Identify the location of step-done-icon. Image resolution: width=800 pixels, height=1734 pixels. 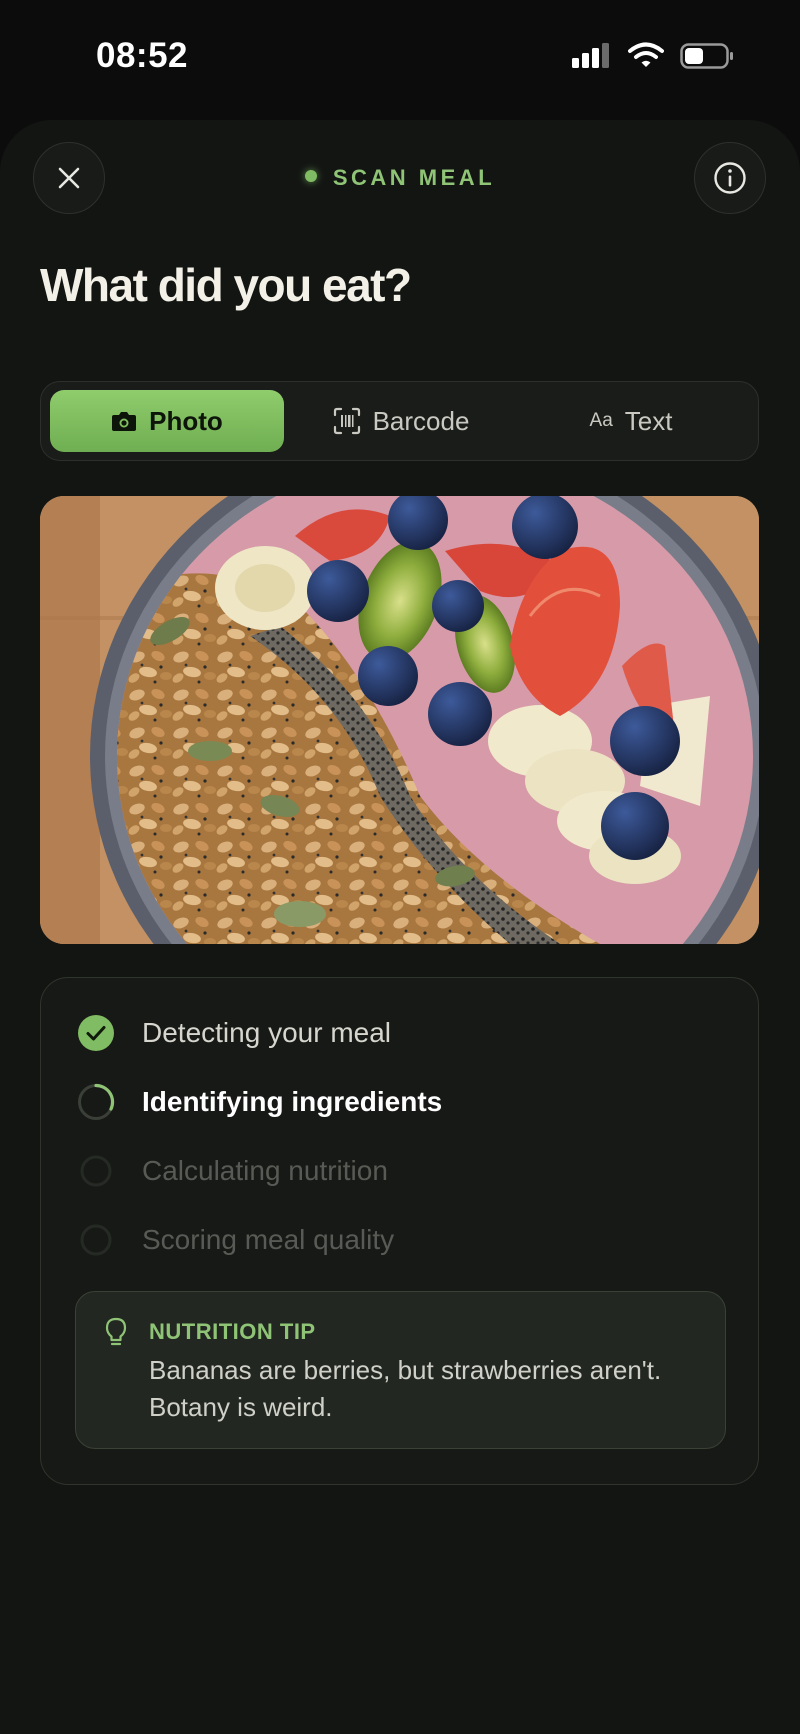
(96, 1033).